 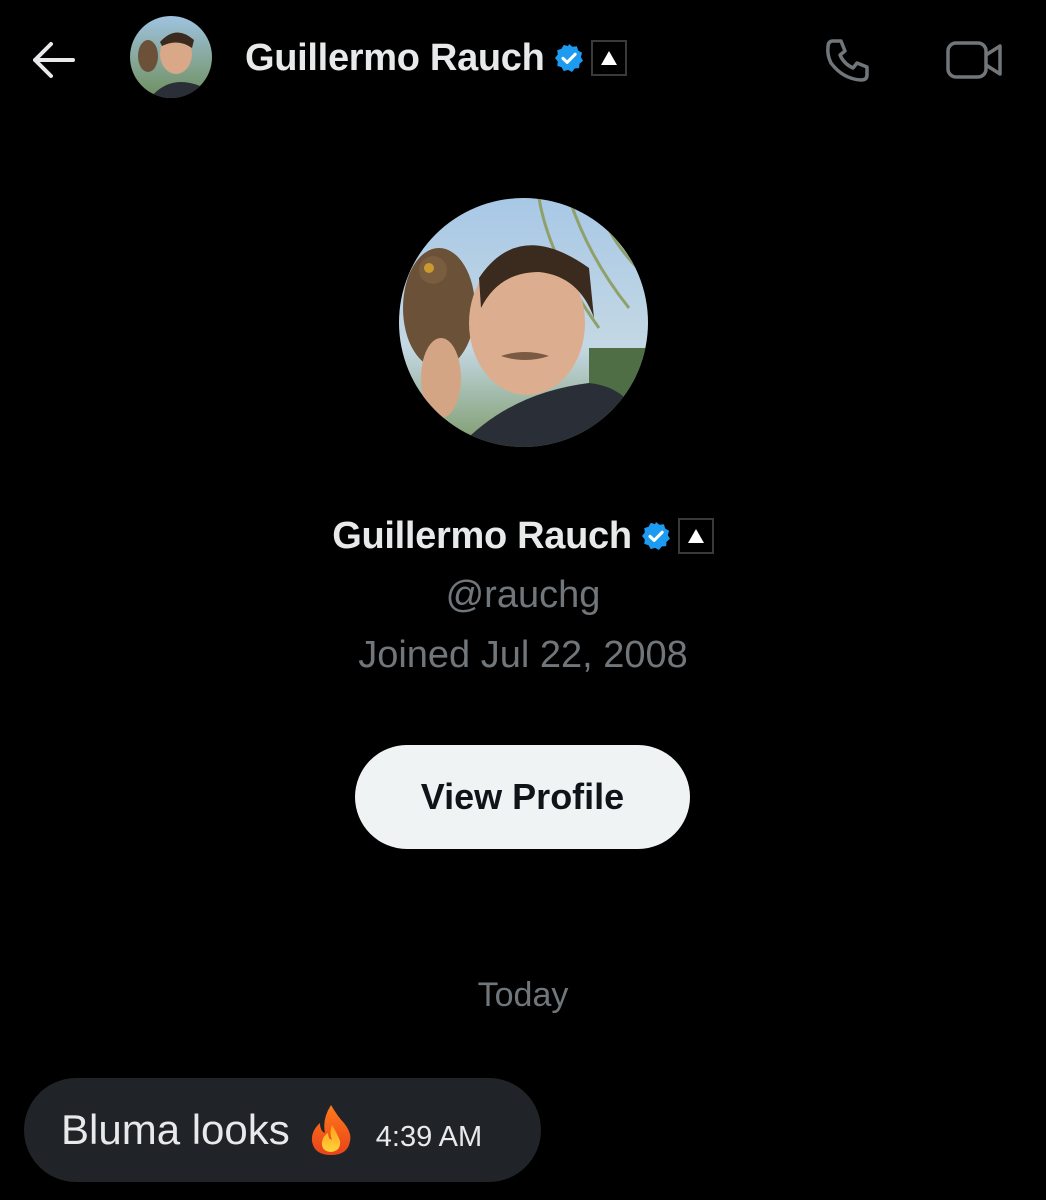 What do you see at coordinates (331, 1130) in the screenshot?
I see `fire-emoji-icon` at bounding box center [331, 1130].